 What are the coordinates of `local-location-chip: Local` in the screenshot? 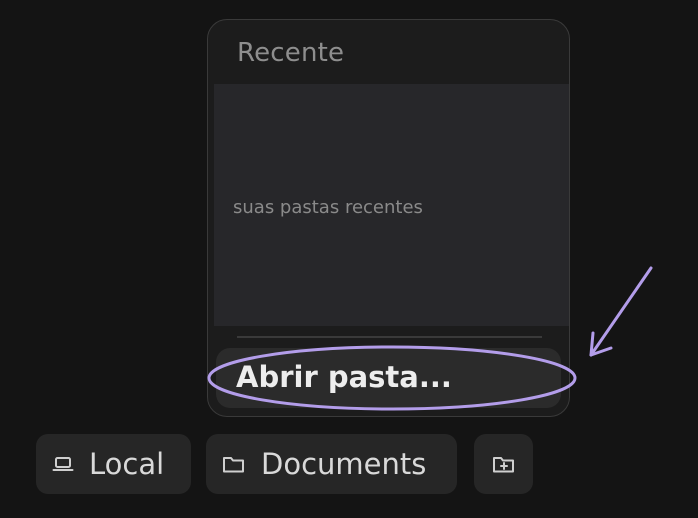 It's located at (113, 464).